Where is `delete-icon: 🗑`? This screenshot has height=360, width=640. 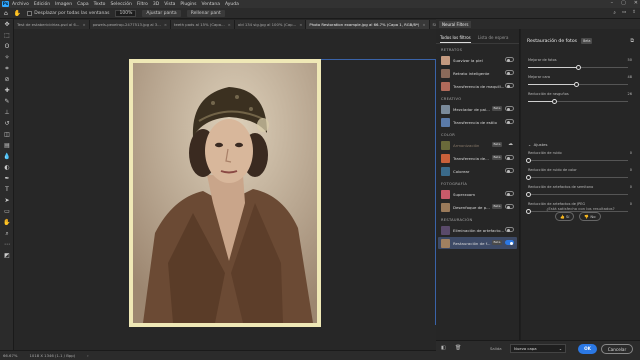 delete-icon: 🗑 is located at coordinates (458, 348).